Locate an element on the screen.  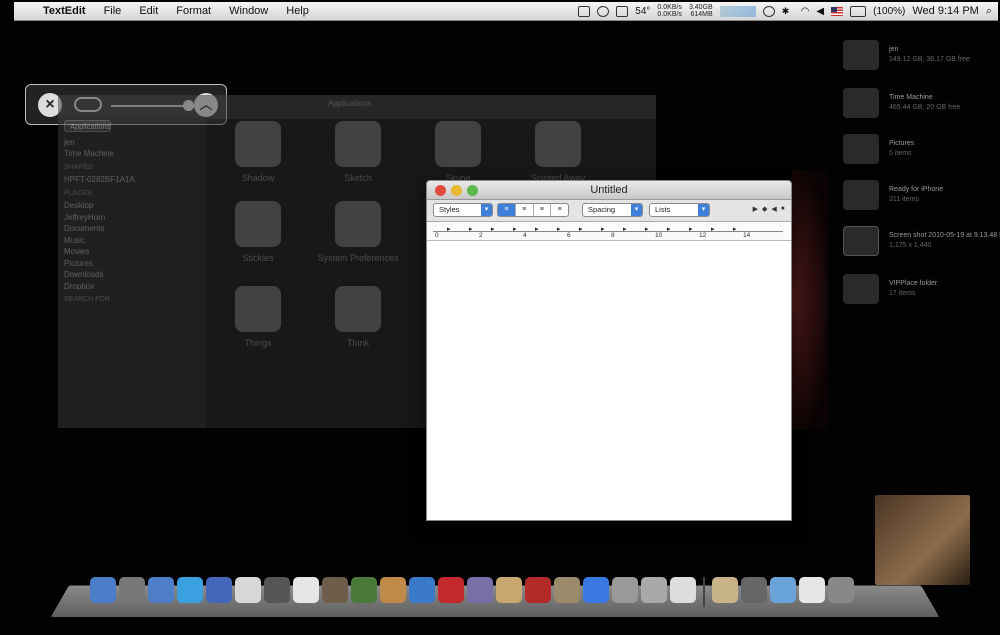
menu-format: Format is located at coordinates (193, 11).